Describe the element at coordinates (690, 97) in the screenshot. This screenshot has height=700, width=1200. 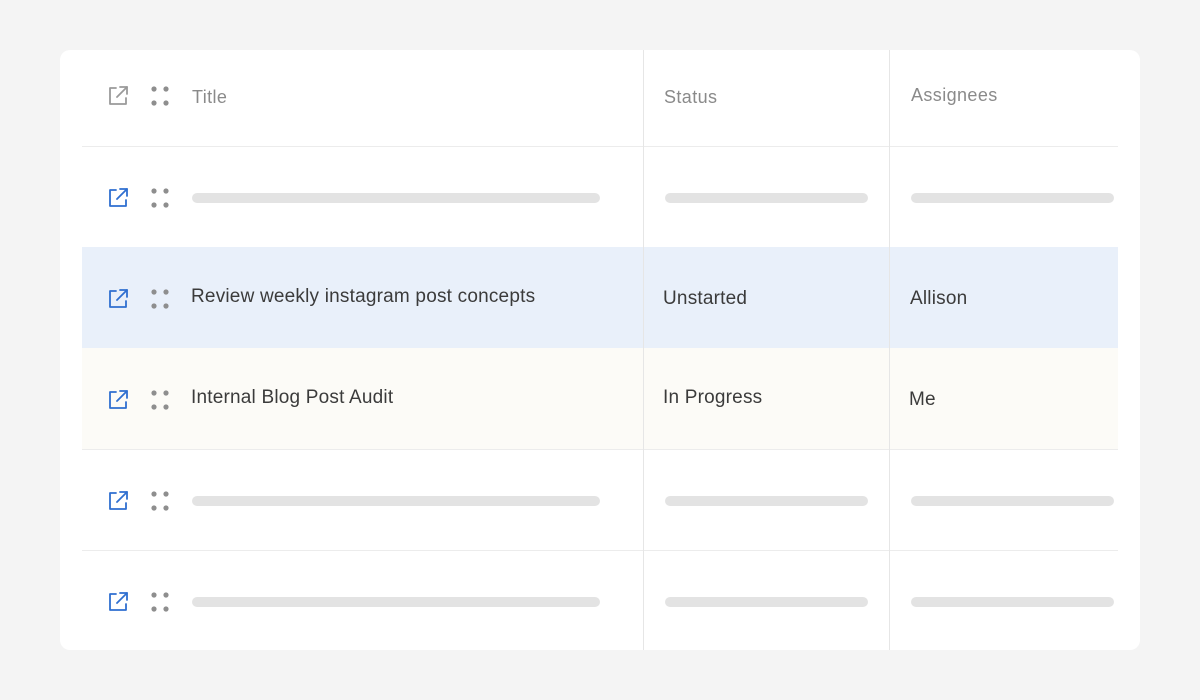
I see `column-header-status: Status` at that location.